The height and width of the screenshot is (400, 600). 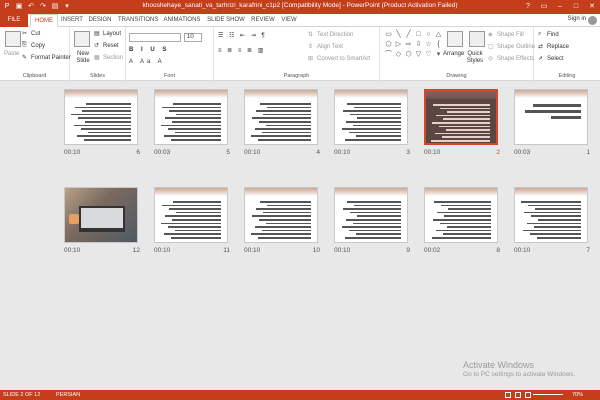 I want to click on new-slide-icon, so click(x=82, y=39).